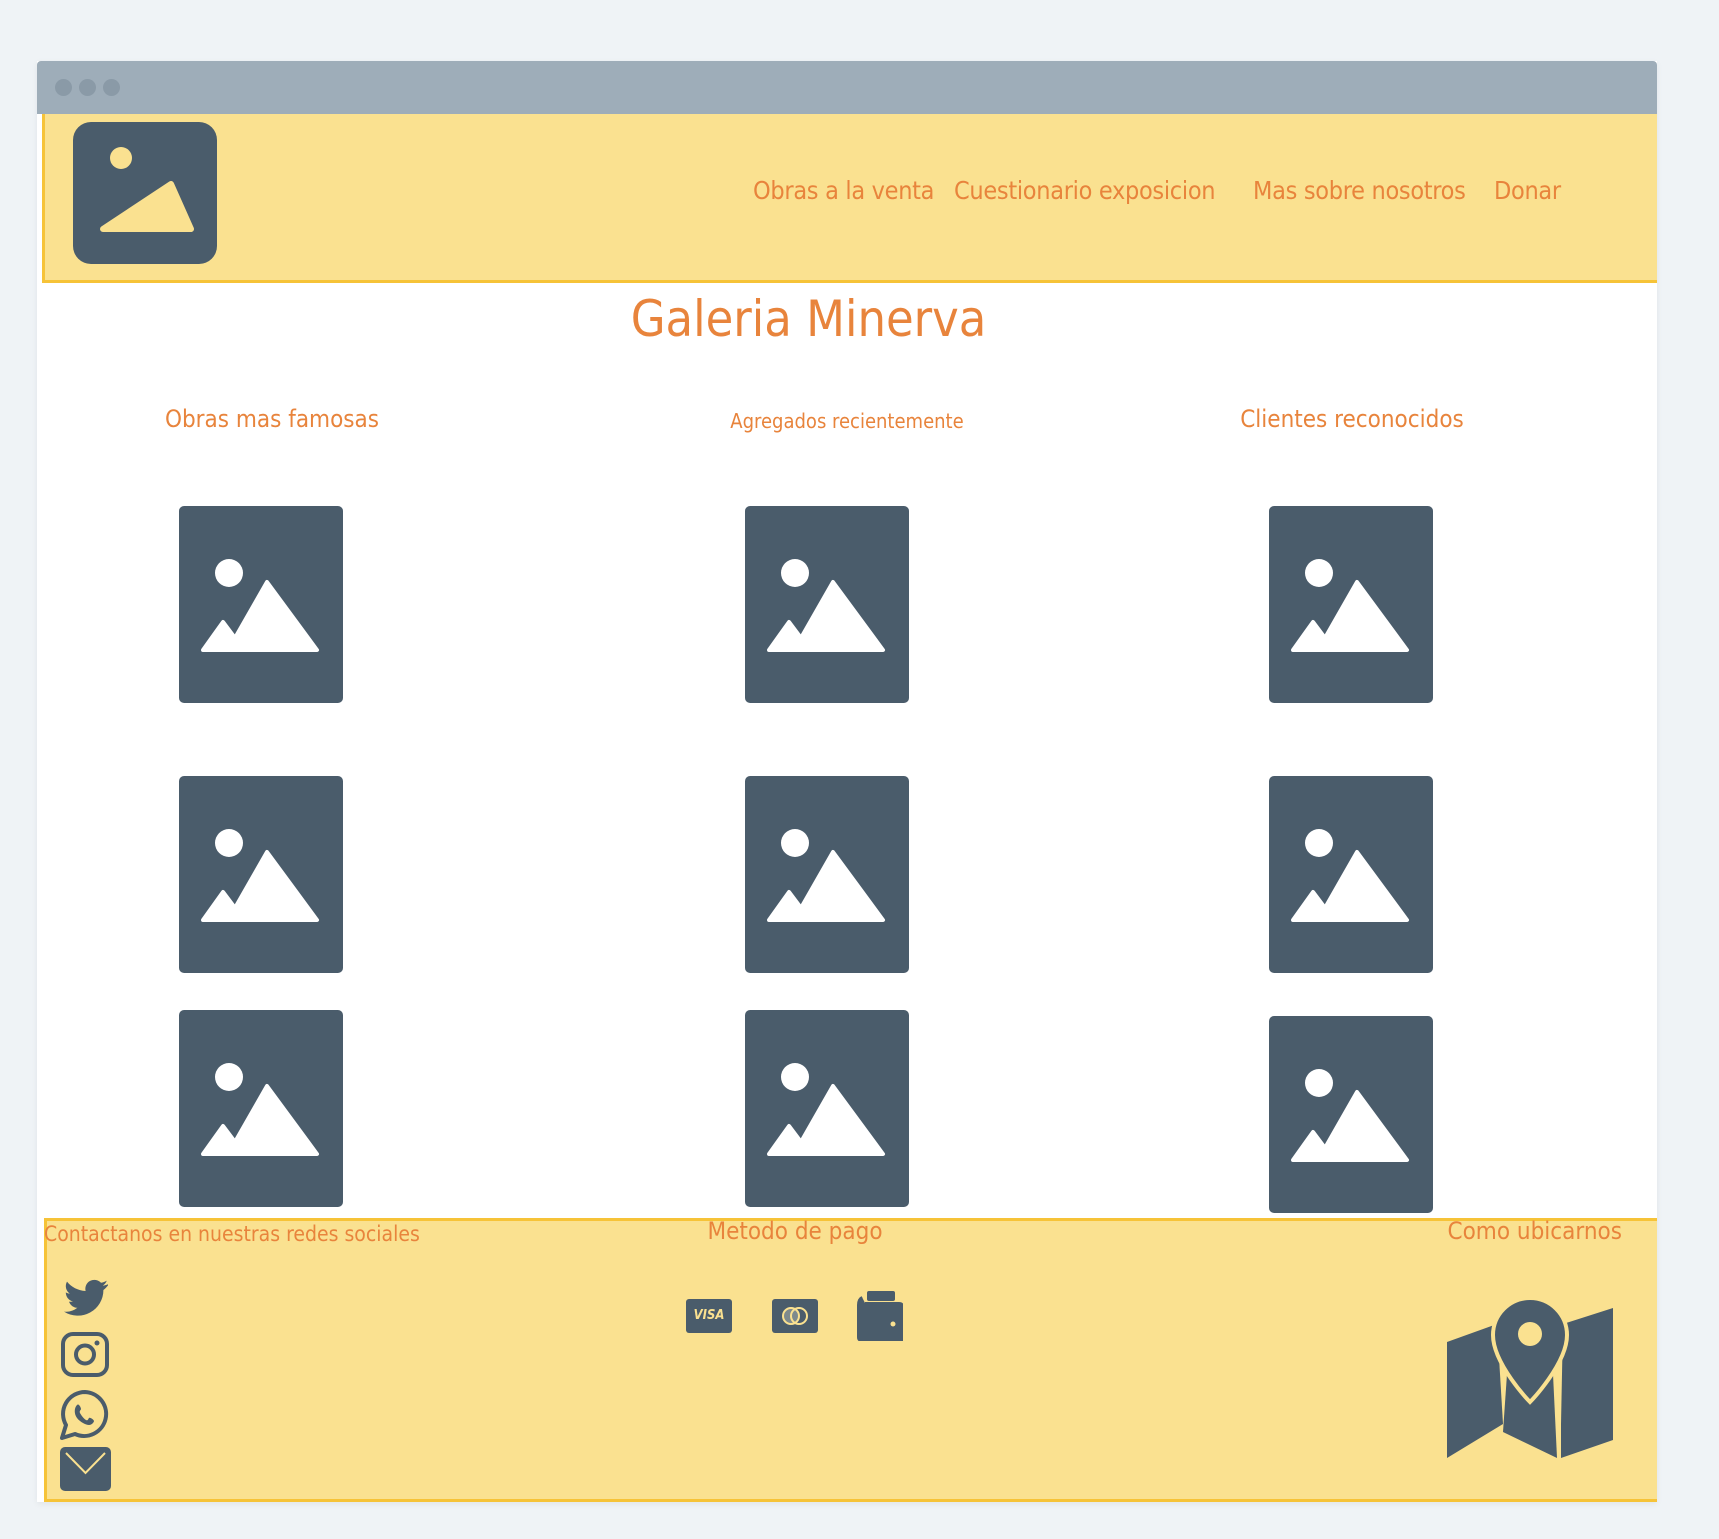  I want to click on logo-image-icon, so click(145, 193).